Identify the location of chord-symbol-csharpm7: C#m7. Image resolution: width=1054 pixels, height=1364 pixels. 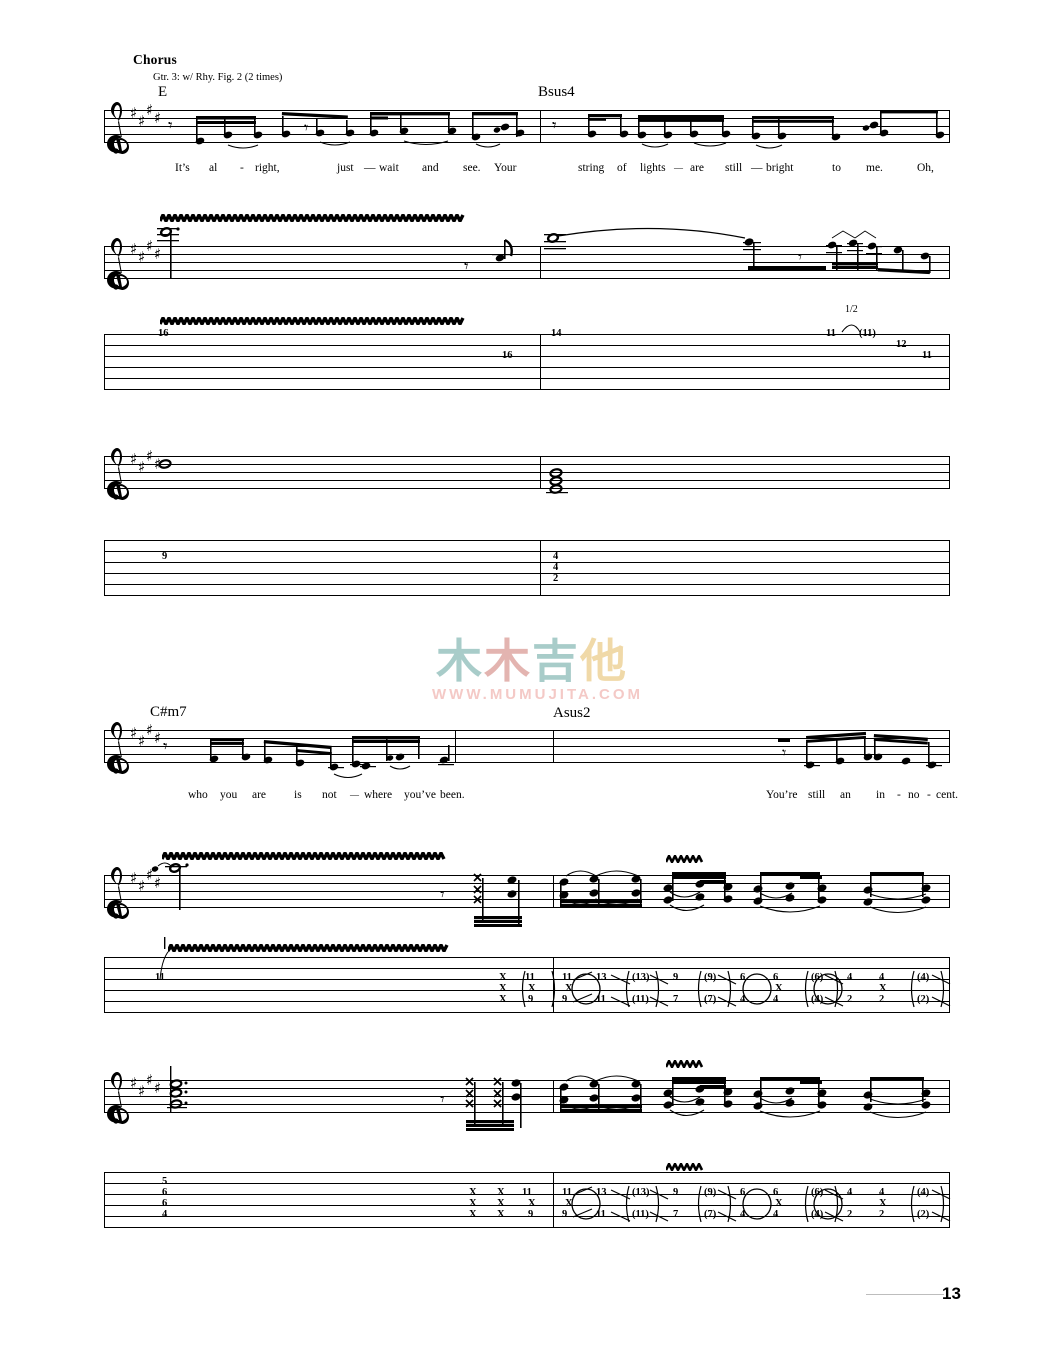
(168, 712).